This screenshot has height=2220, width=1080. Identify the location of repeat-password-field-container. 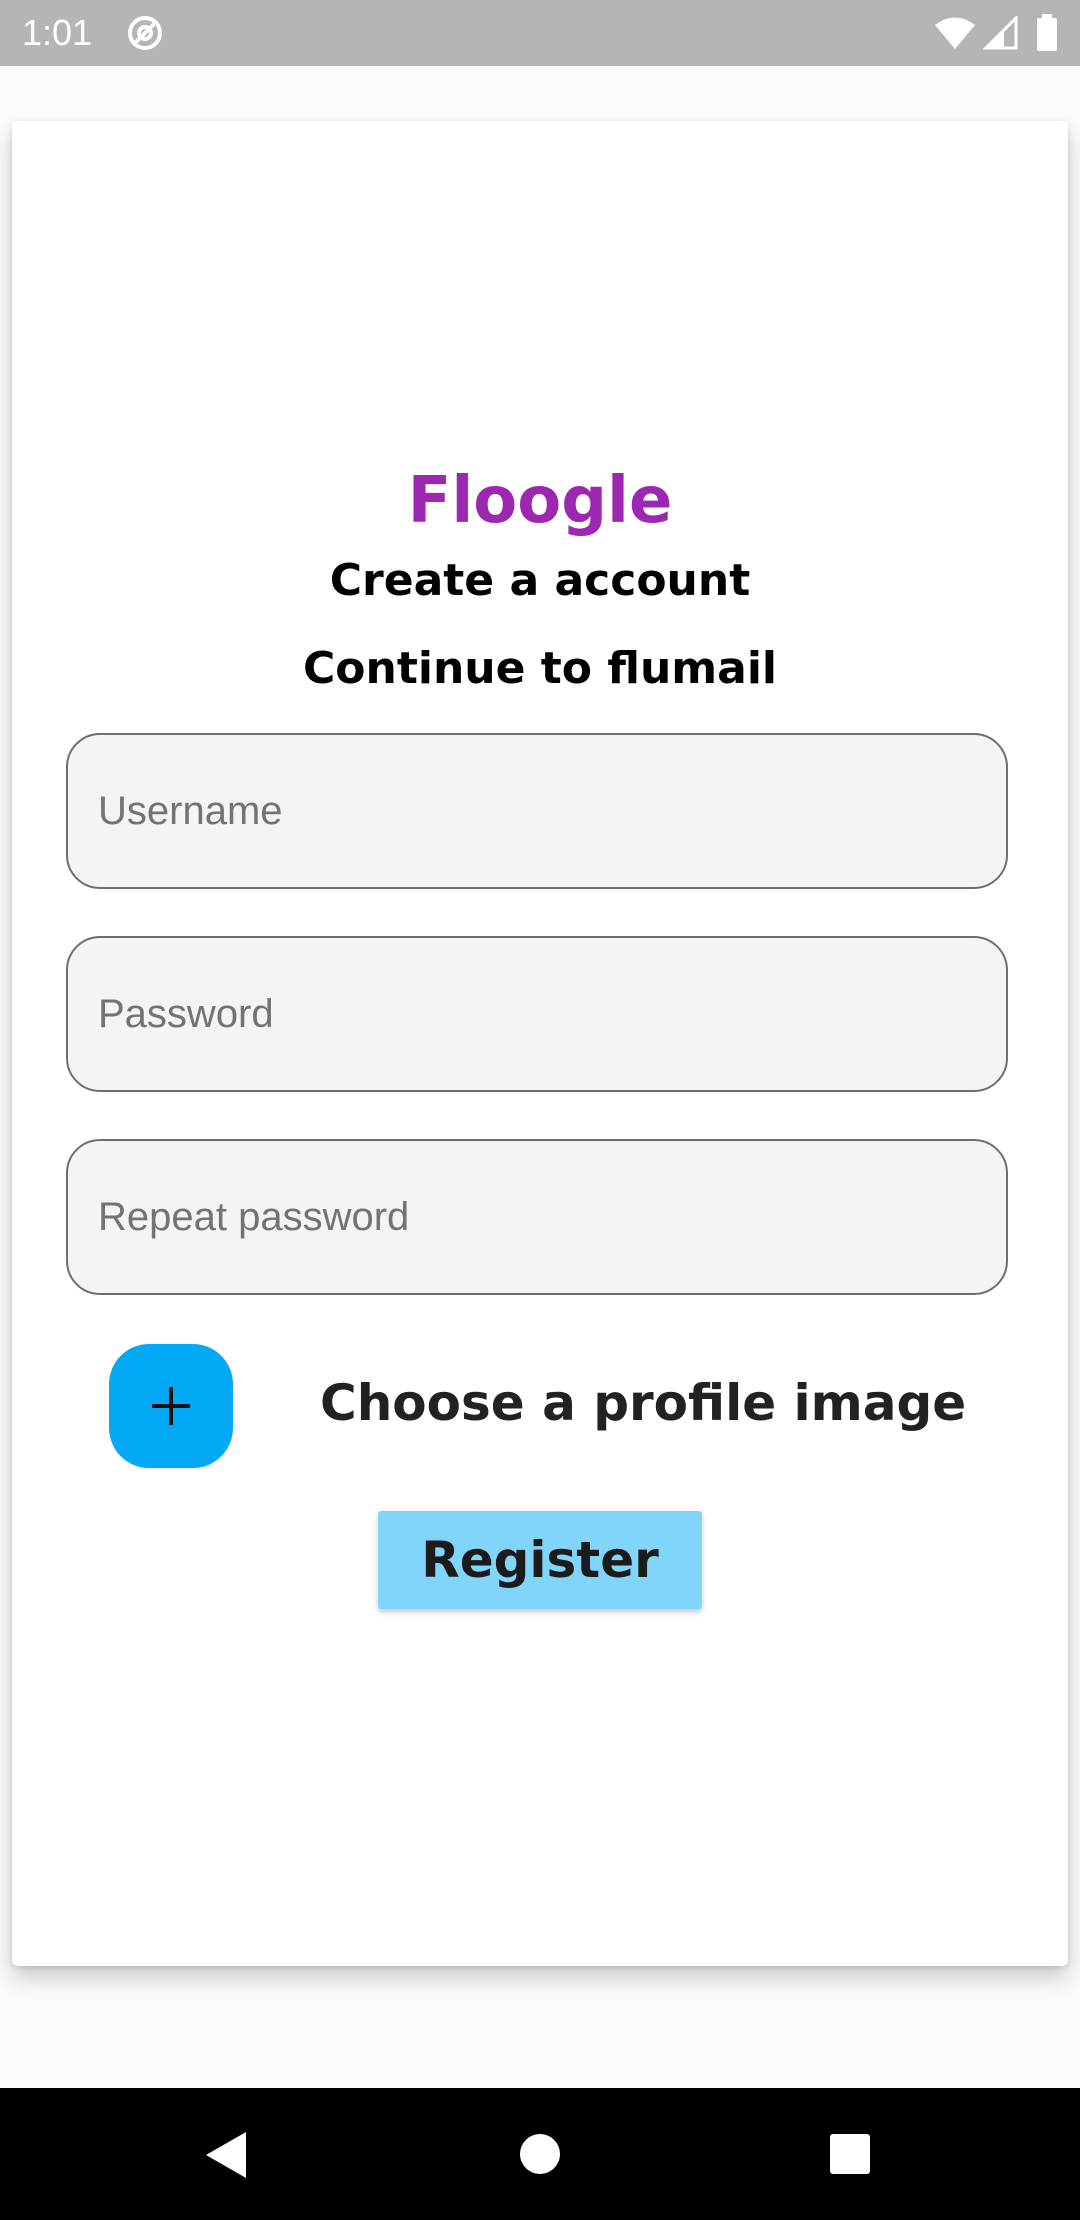
(537, 1217).